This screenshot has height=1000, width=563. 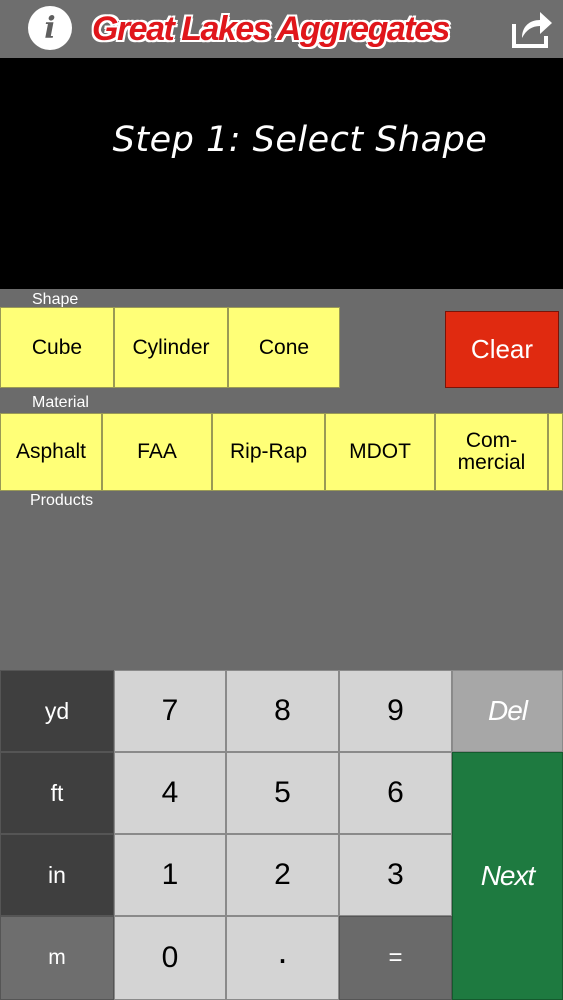 I want to click on unit-m-key: m, so click(x=57, y=958).